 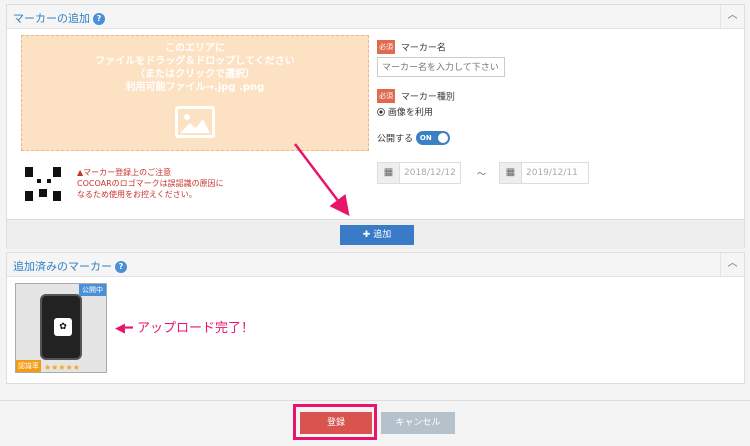 I want to click on add-button: ✚ 追加, so click(x=377, y=235).